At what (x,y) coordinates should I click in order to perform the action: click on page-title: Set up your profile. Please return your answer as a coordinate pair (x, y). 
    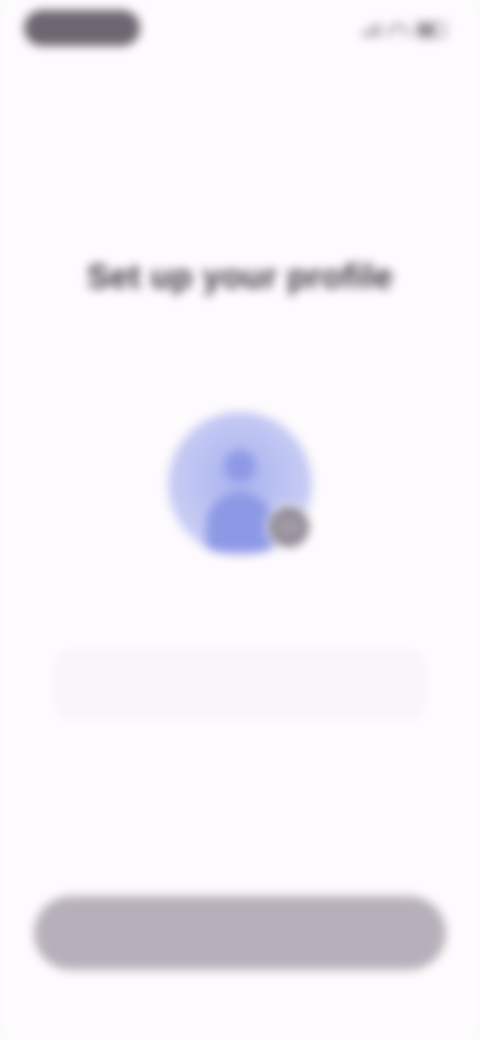
    Looking at the image, I should click on (240, 277).